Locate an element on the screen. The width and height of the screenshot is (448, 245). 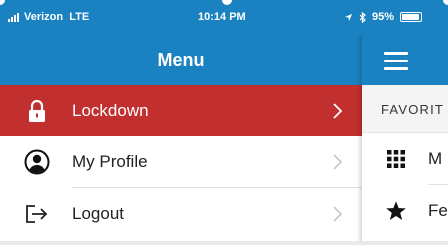
signal-bars-icon is located at coordinates (13, 17).